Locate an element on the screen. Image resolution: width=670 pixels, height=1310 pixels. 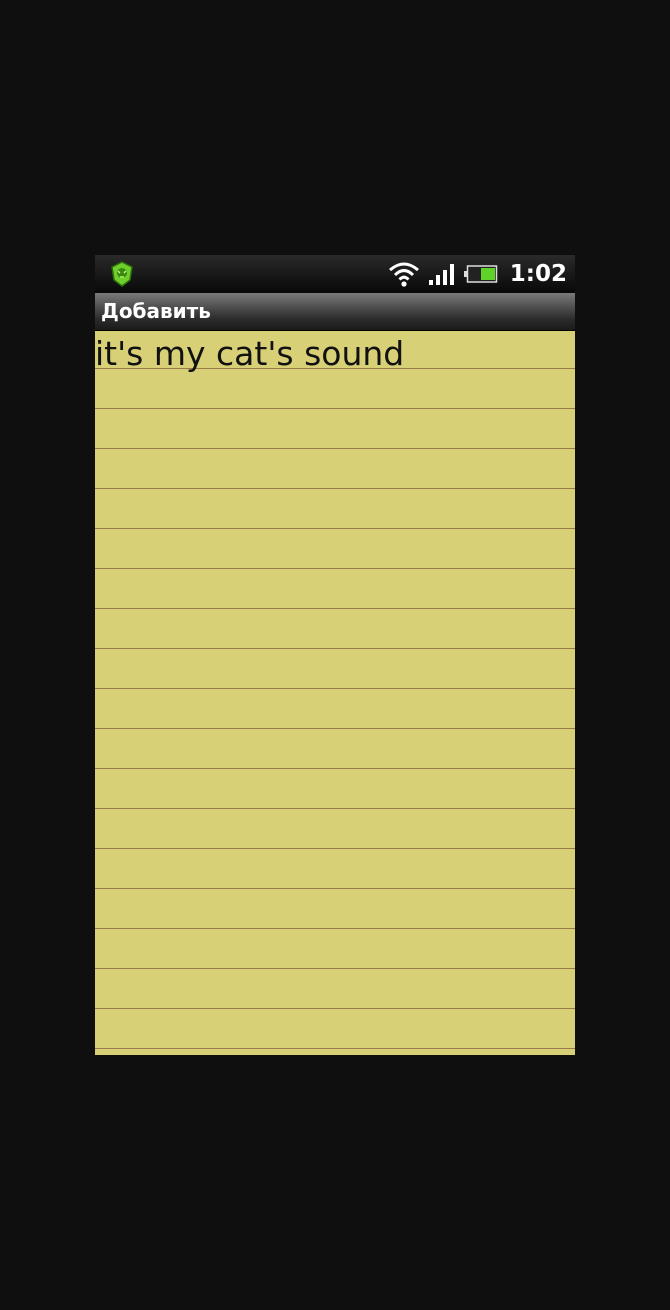
lion-shield-icon is located at coordinates (122, 274).